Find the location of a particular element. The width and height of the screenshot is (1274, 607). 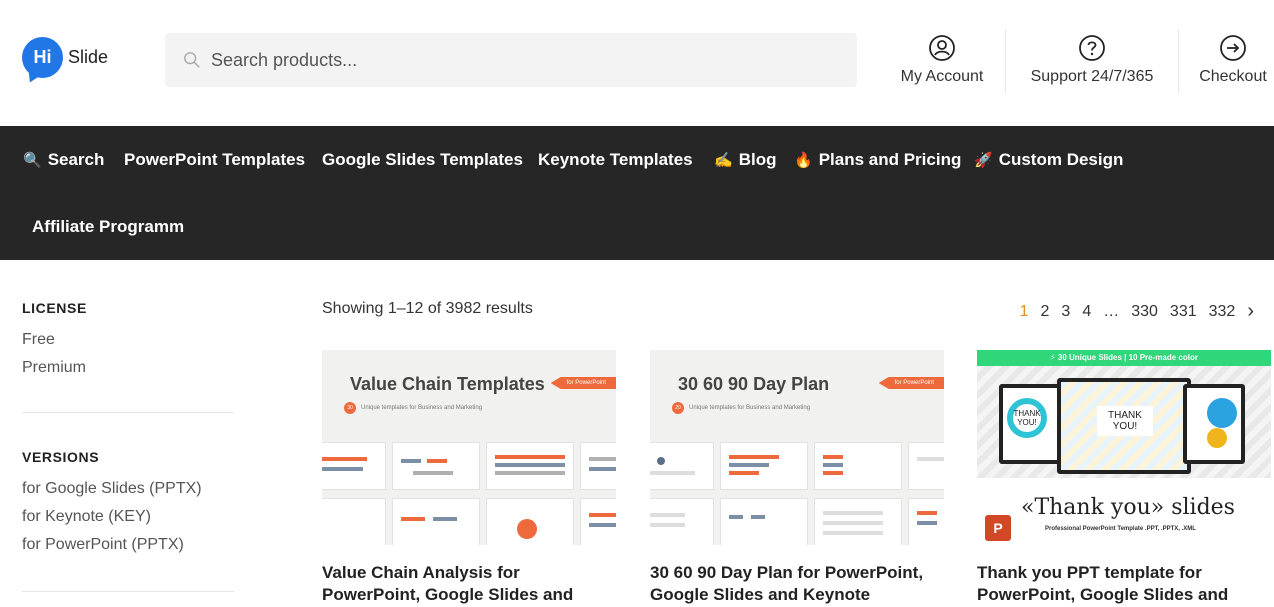

nav-item-blog: ✍️ Blog is located at coordinates (745, 160).